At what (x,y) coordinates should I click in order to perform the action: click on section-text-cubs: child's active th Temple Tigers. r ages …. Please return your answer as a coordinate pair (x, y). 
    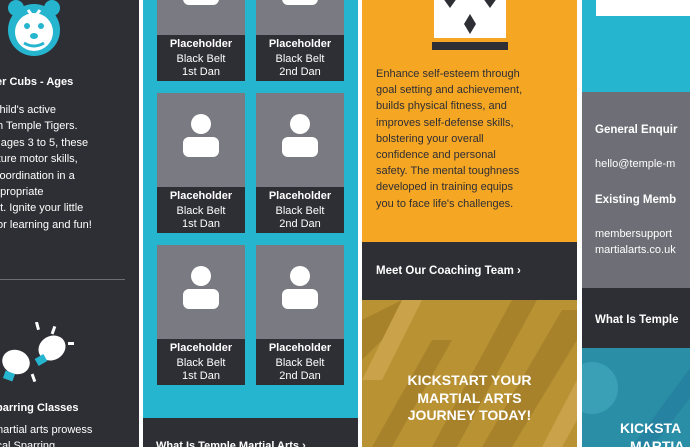
    Looking at the image, I should click on (46, 167).